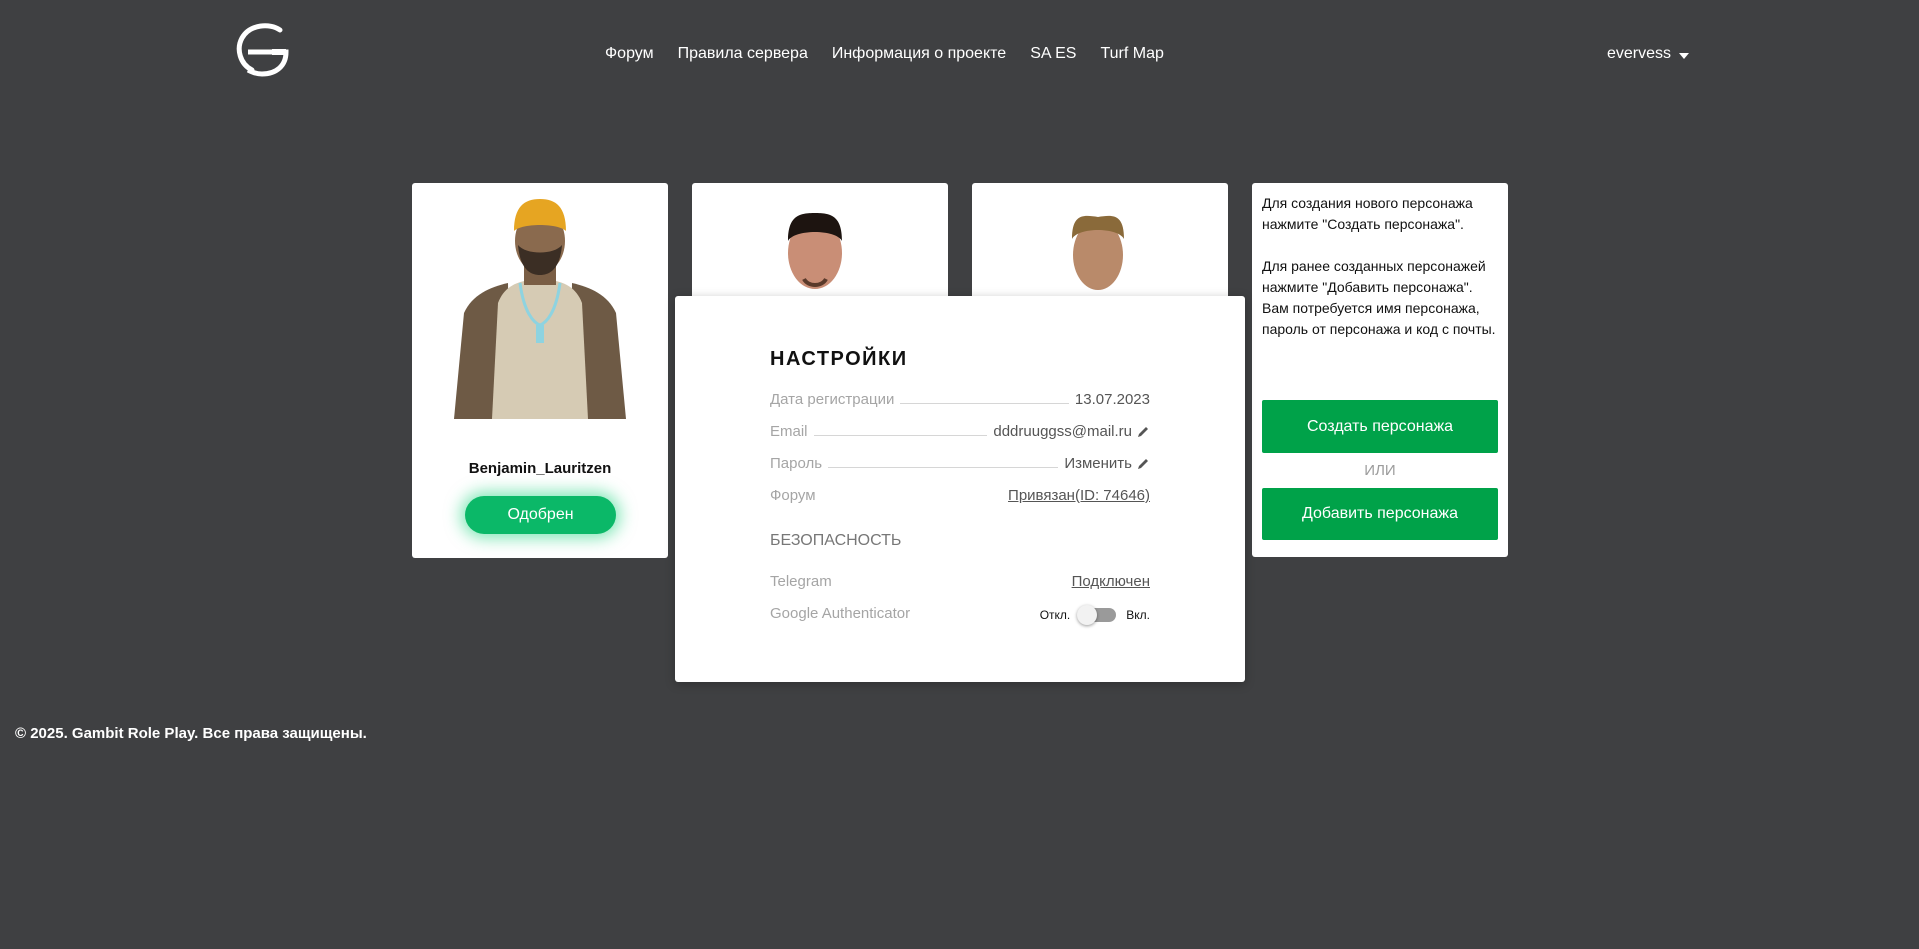 The height and width of the screenshot is (949, 1919). What do you see at coordinates (840, 613) in the screenshot?
I see `google-auth-label: Google Authenticator` at bounding box center [840, 613].